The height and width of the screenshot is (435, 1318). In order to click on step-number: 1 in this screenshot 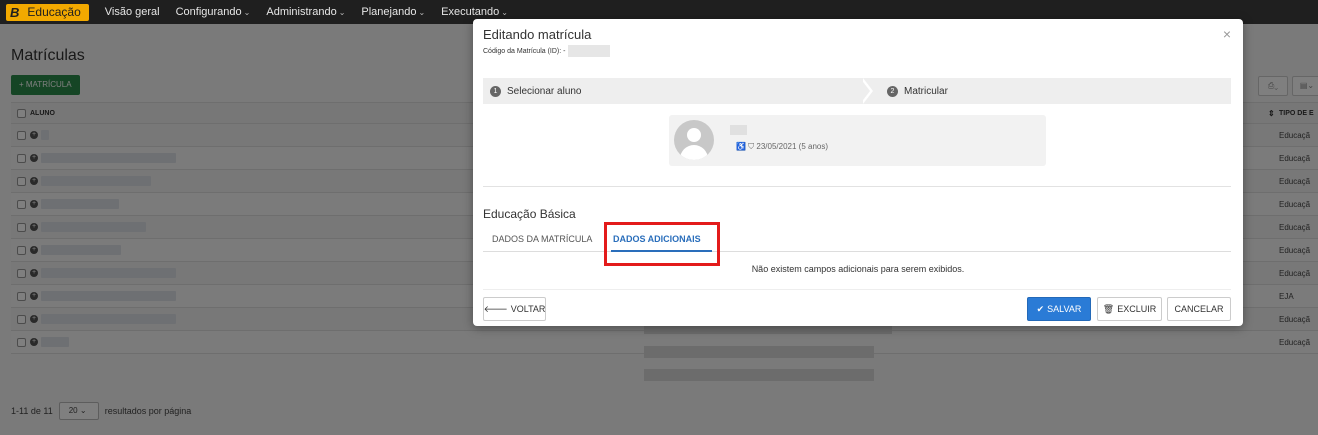, I will do `click(495, 91)`.